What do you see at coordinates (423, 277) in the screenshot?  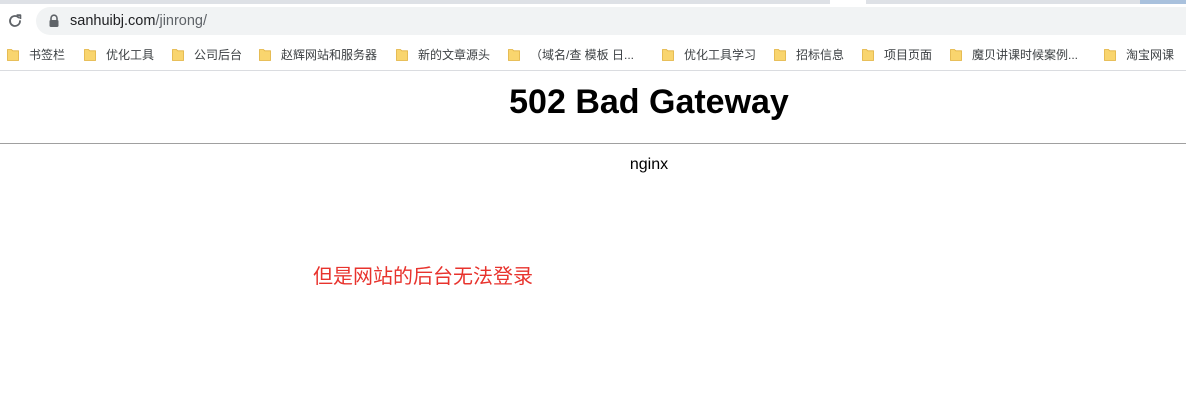 I see `annotation-text: 但是网站的后台无法登录` at bounding box center [423, 277].